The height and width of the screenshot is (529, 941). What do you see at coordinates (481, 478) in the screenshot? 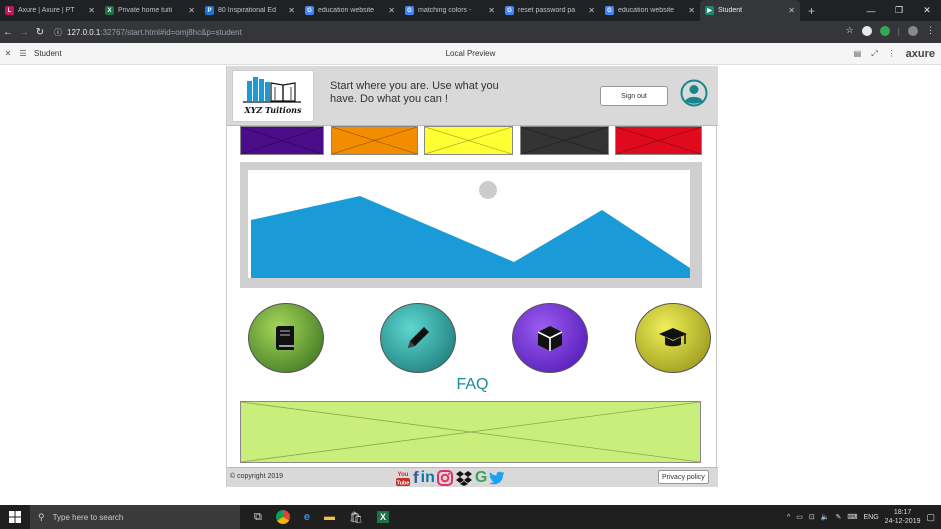
I see `google-icon: G` at bounding box center [481, 478].